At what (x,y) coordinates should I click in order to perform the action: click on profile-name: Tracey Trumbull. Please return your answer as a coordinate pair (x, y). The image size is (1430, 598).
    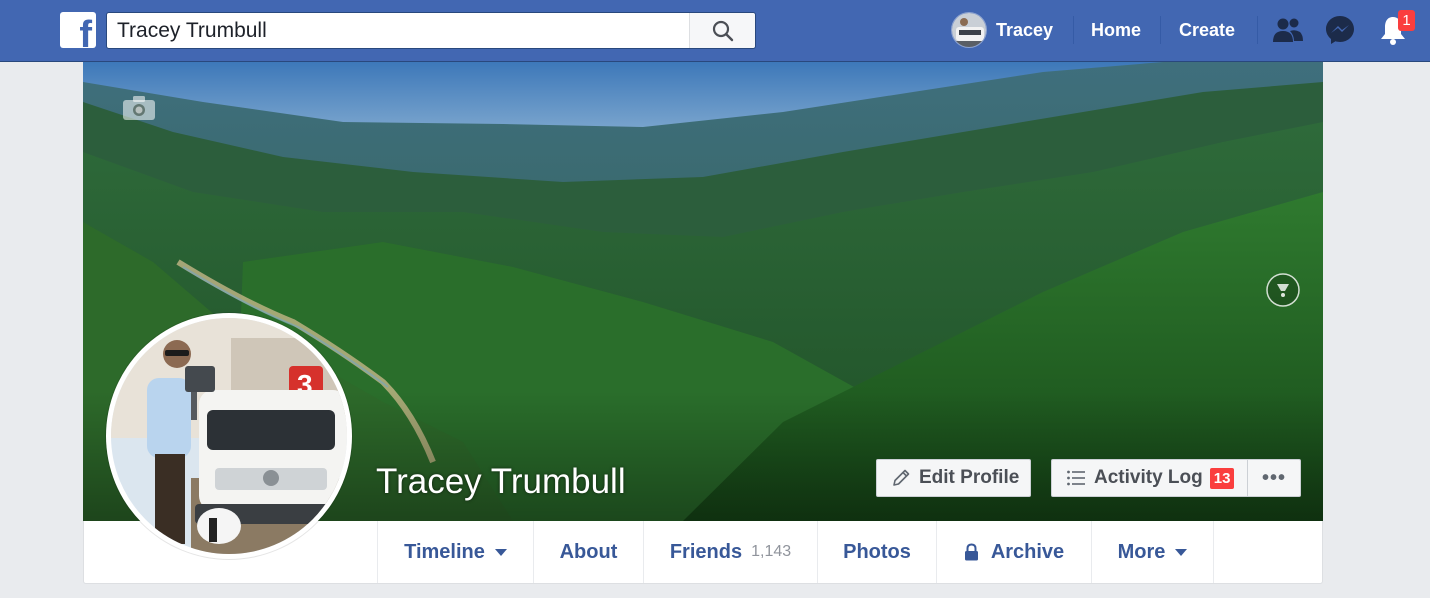
    Looking at the image, I should click on (501, 482).